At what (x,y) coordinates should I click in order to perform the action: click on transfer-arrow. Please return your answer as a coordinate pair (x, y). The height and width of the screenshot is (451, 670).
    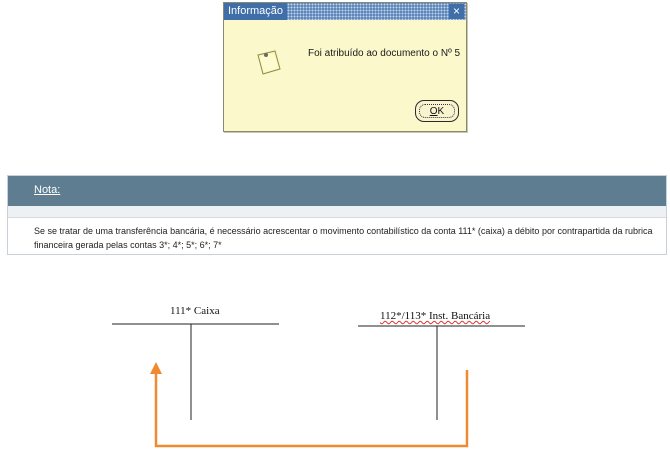
    Looking at the image, I should click on (311, 409).